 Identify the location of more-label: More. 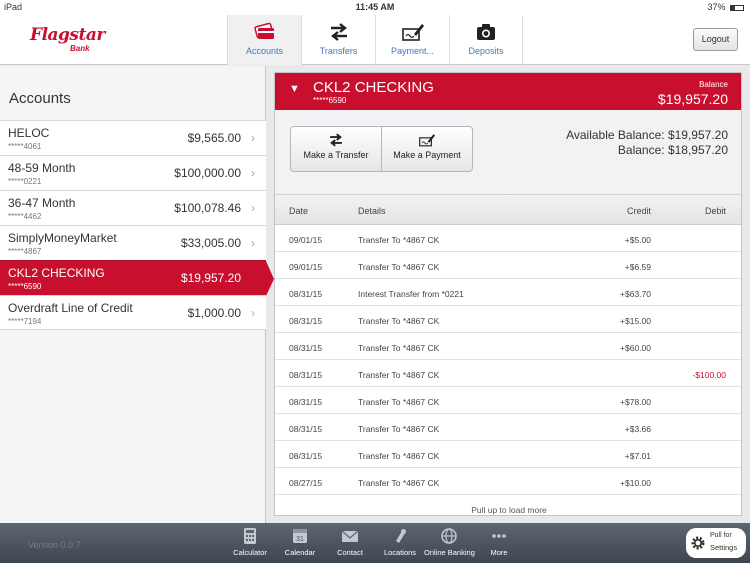
(499, 552).